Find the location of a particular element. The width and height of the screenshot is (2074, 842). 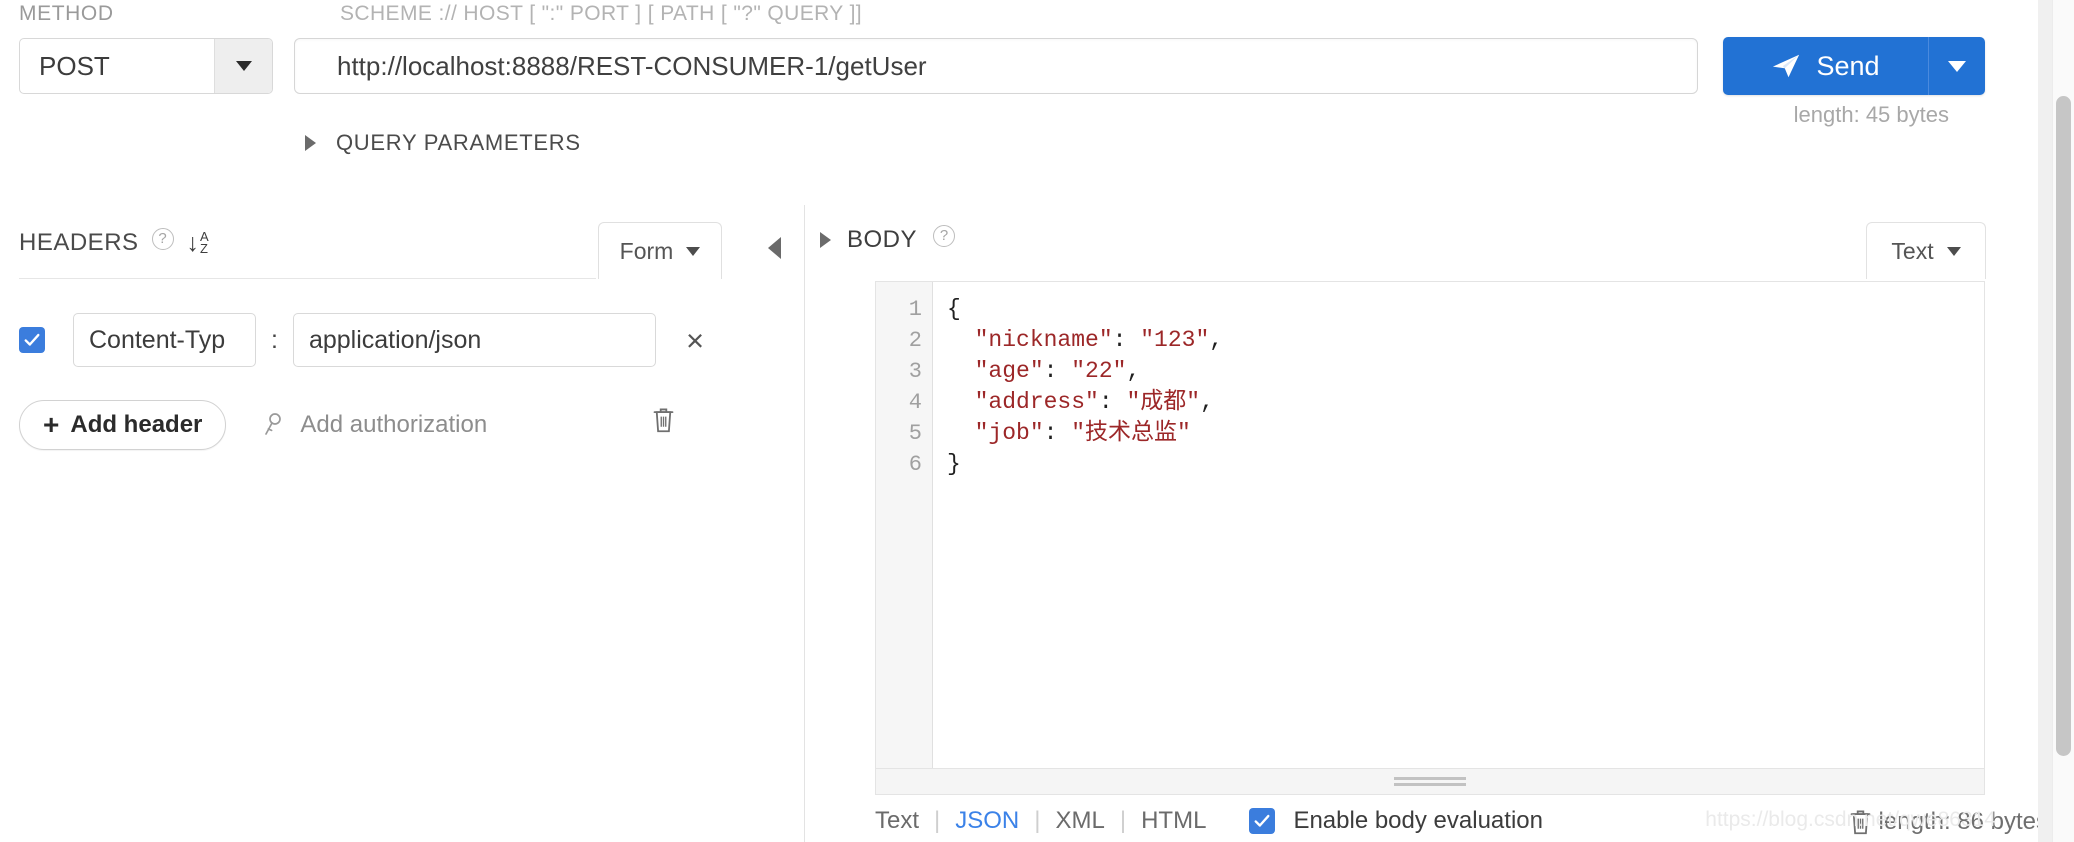

enable-body-evaluation-checkbox is located at coordinates (1262, 821).